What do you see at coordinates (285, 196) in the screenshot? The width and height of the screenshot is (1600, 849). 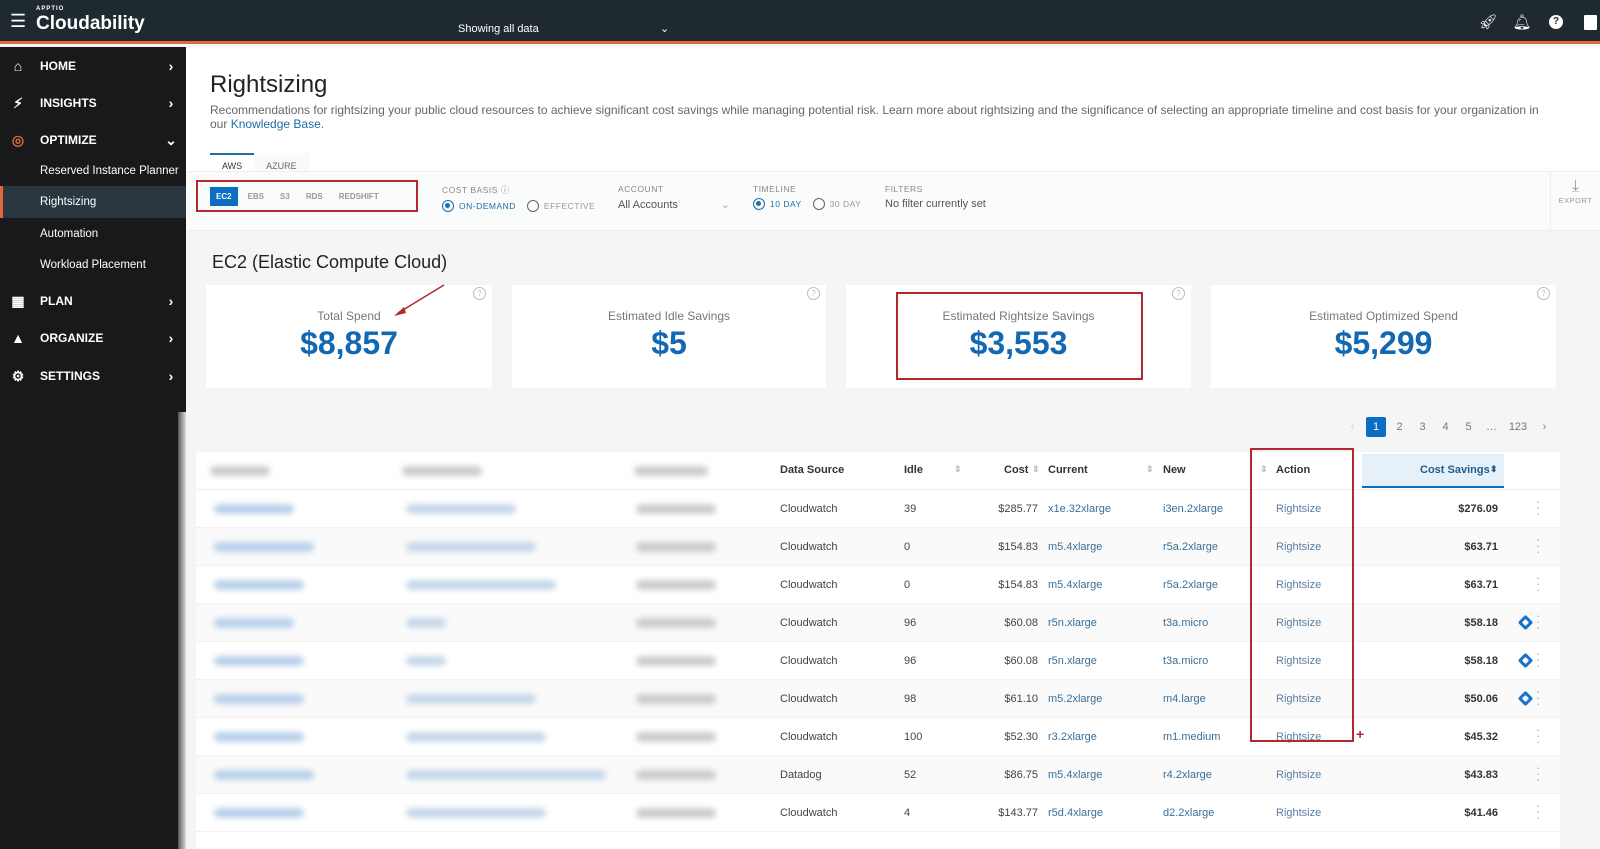 I see `service-tab-s3: S3` at bounding box center [285, 196].